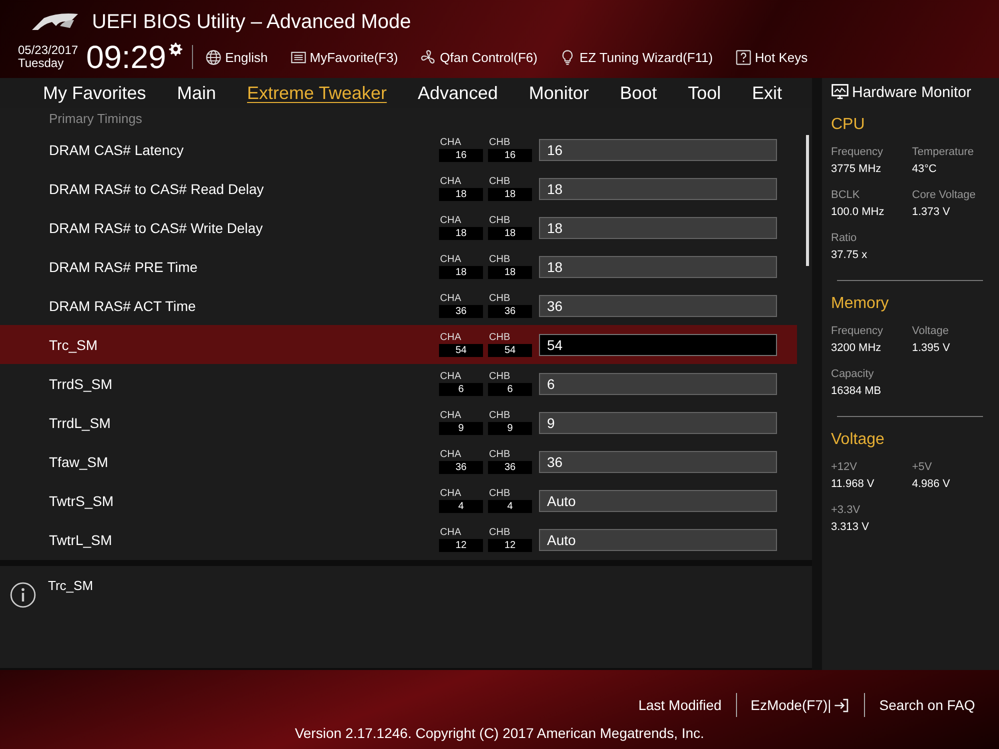 This screenshot has width=999, height=749. I want to click on stat-label: Temperature, so click(943, 152).